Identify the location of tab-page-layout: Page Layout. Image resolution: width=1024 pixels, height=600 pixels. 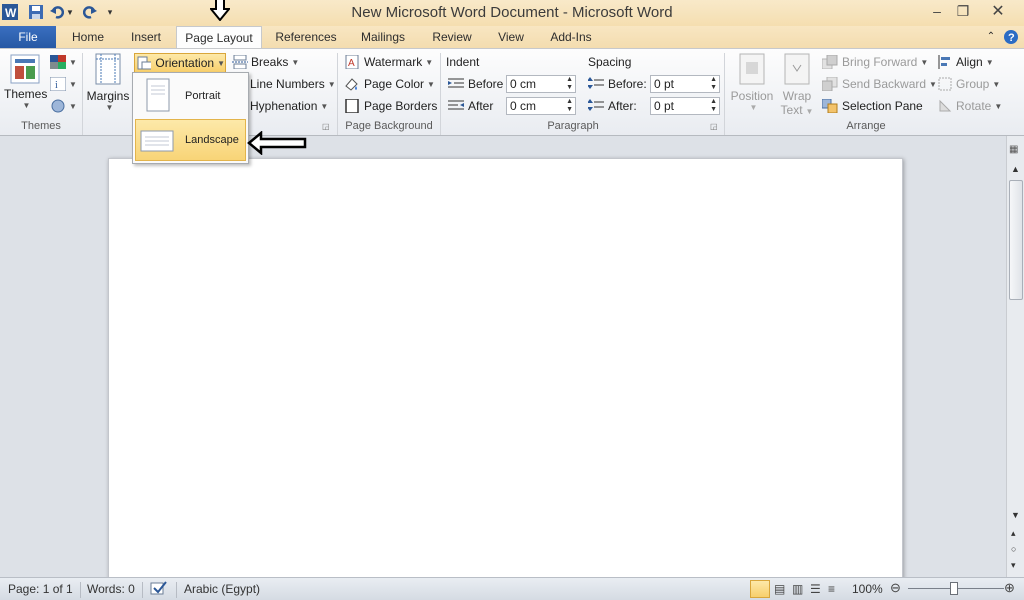
(219, 38).